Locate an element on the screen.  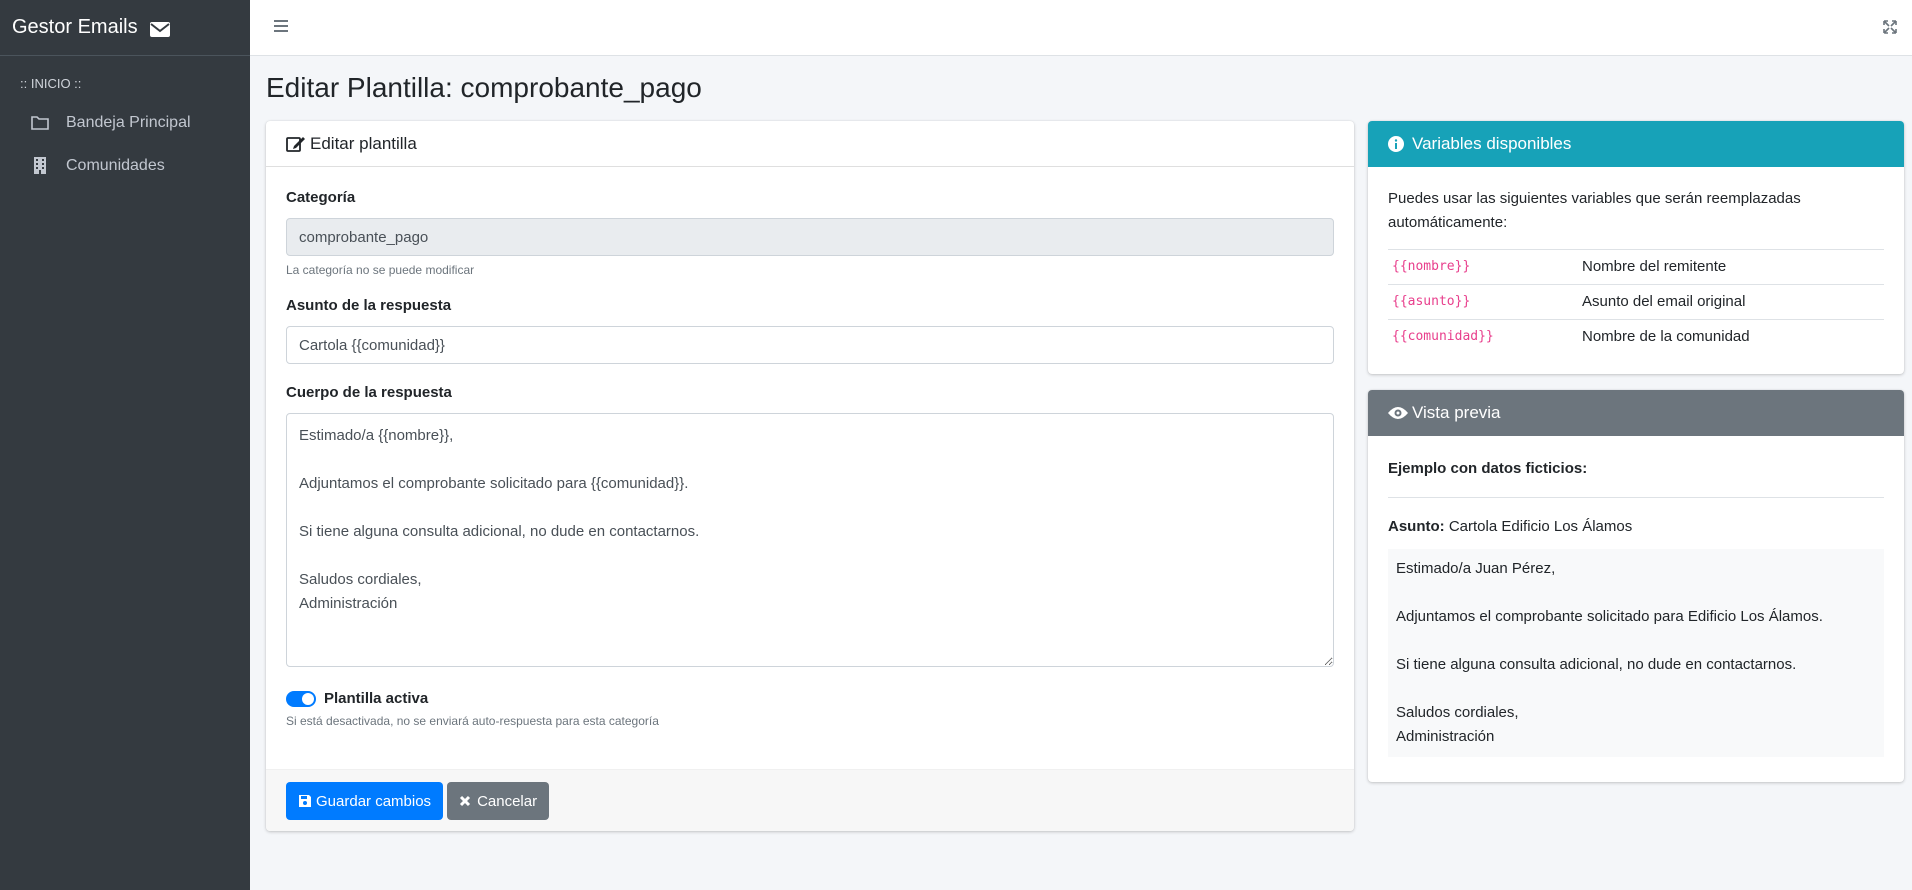
table-row: {{nombre}} Nombre del remitente is located at coordinates (1636, 267).